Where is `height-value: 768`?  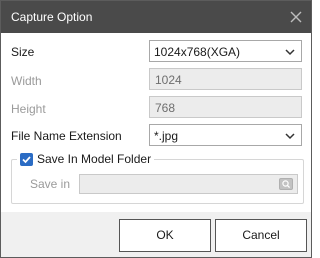
height-value: 768 is located at coordinates (165, 108).